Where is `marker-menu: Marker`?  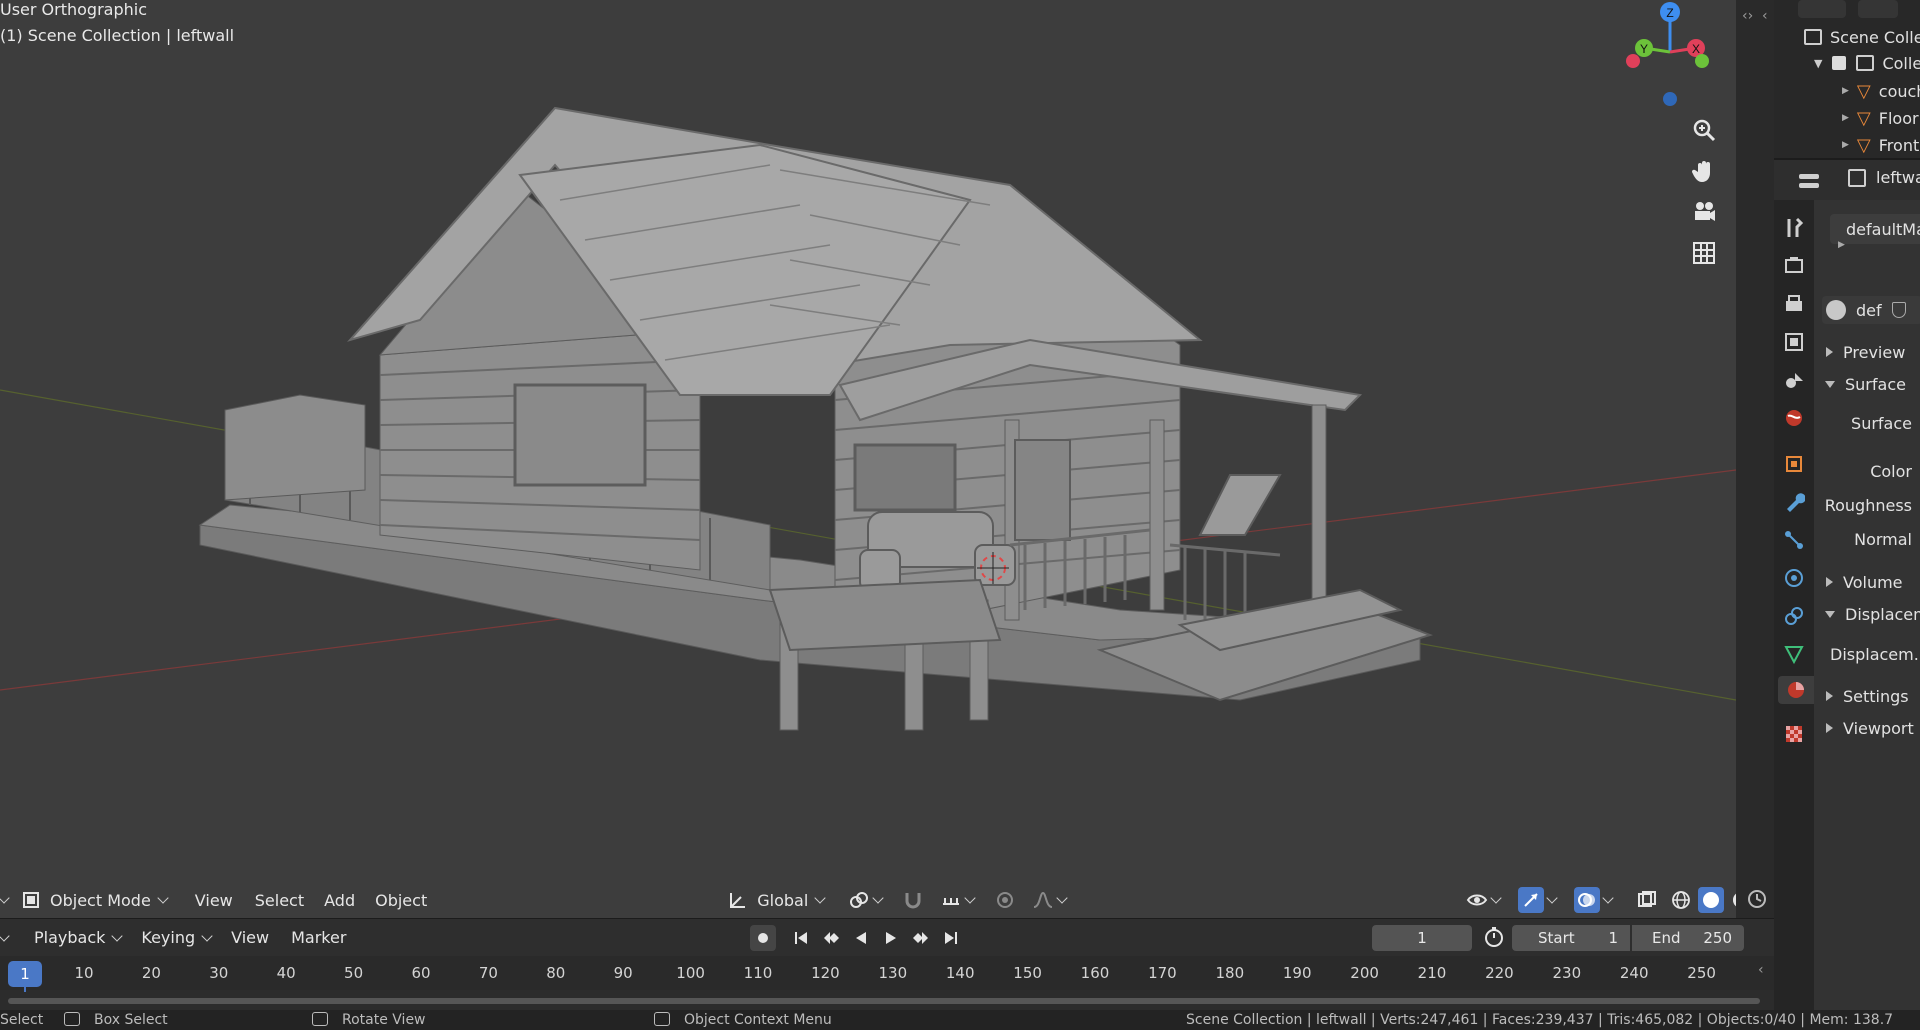 marker-menu: Marker is located at coordinates (318, 938).